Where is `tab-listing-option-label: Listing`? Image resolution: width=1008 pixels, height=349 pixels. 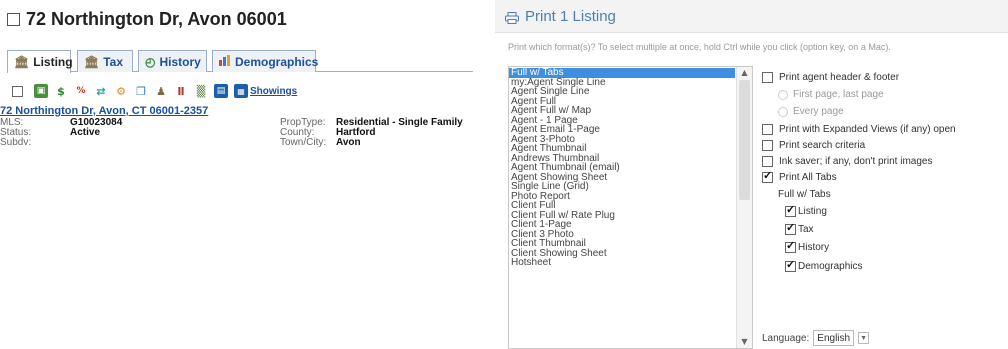 tab-listing-option-label: Listing is located at coordinates (812, 211).